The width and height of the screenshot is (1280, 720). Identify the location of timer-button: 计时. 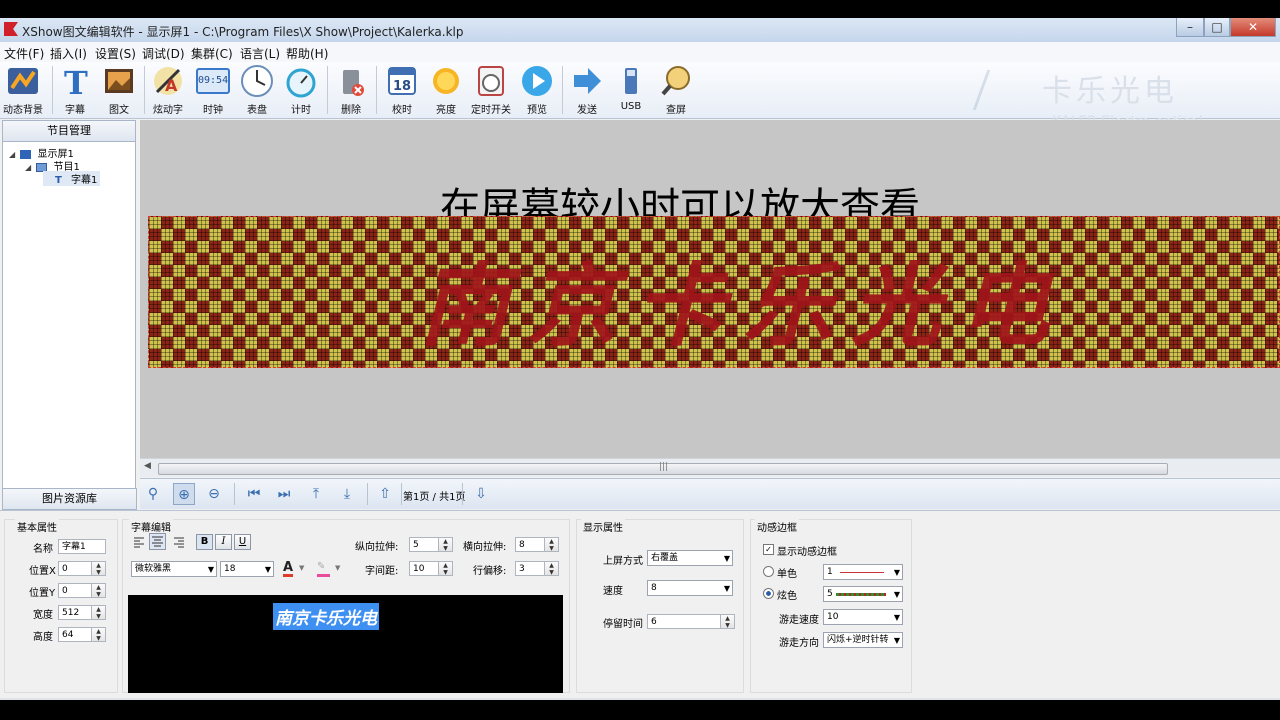
(301, 90).